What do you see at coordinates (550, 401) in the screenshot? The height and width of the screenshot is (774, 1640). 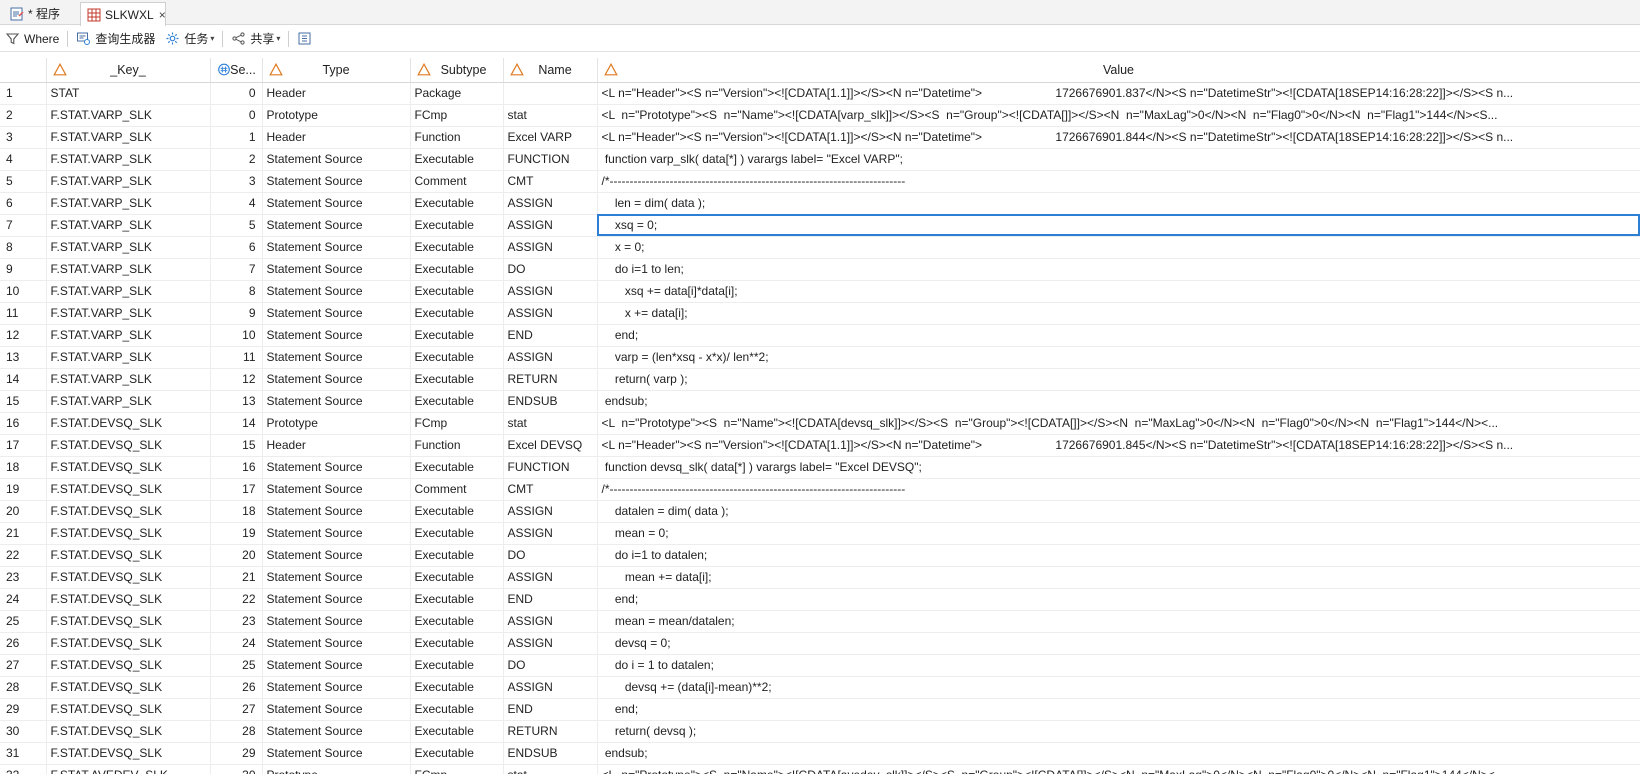 I see `name-cell: ENDSUB` at bounding box center [550, 401].